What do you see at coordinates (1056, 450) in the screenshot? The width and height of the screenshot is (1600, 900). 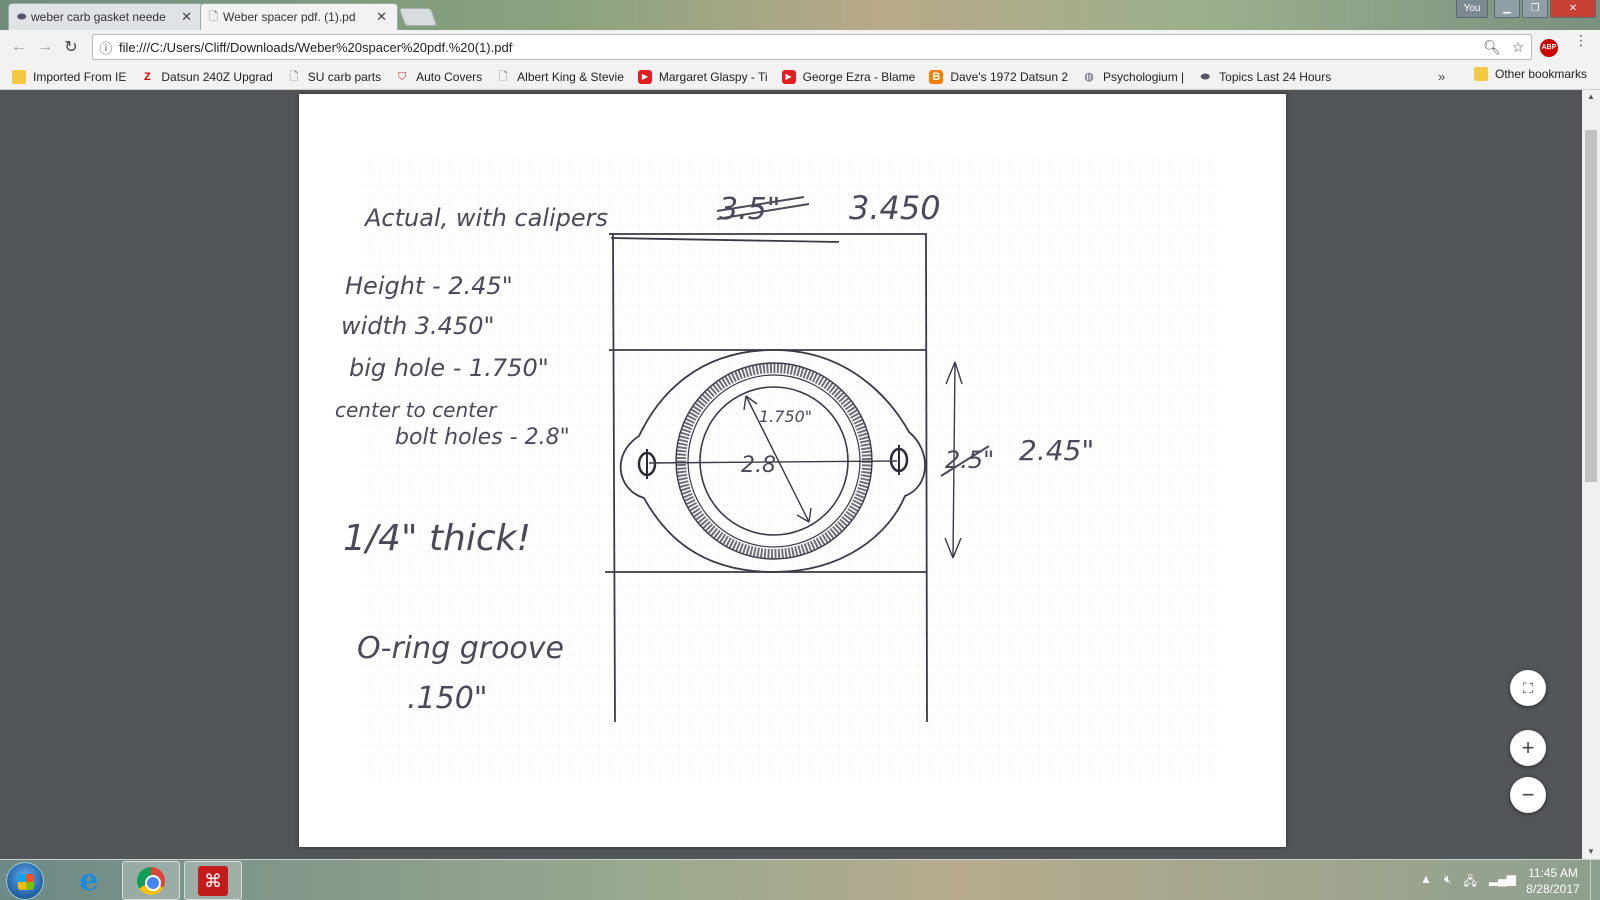 I see `height-value-text: 2.45"` at bounding box center [1056, 450].